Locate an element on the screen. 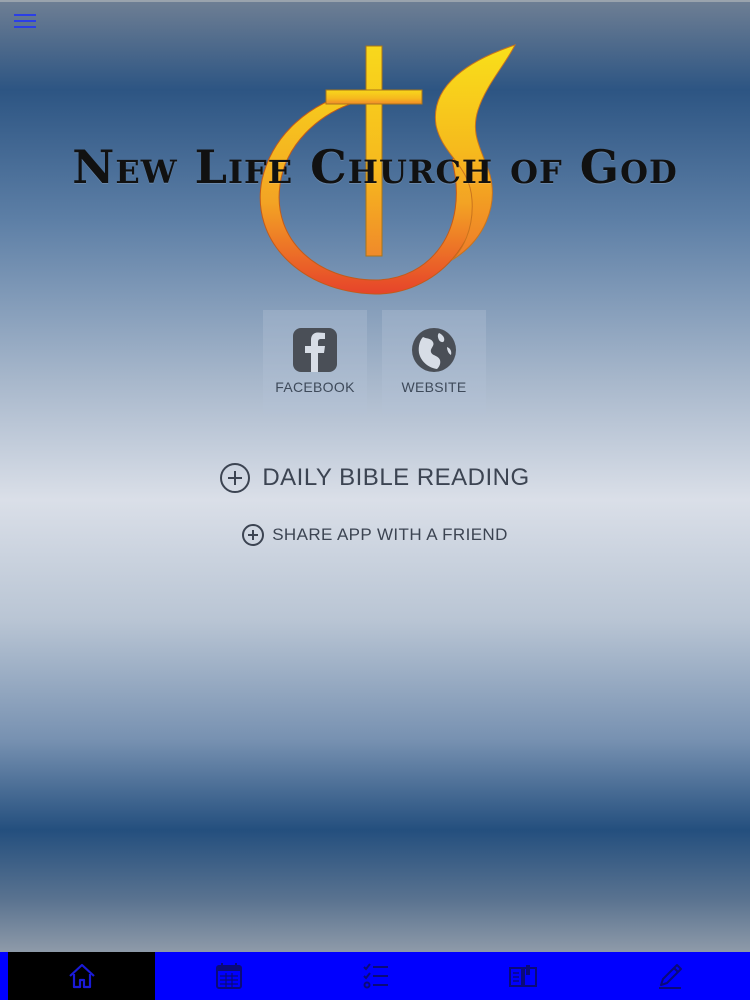 The image size is (750, 1000). facebook-button: FACEBOOK is located at coordinates (315, 362).